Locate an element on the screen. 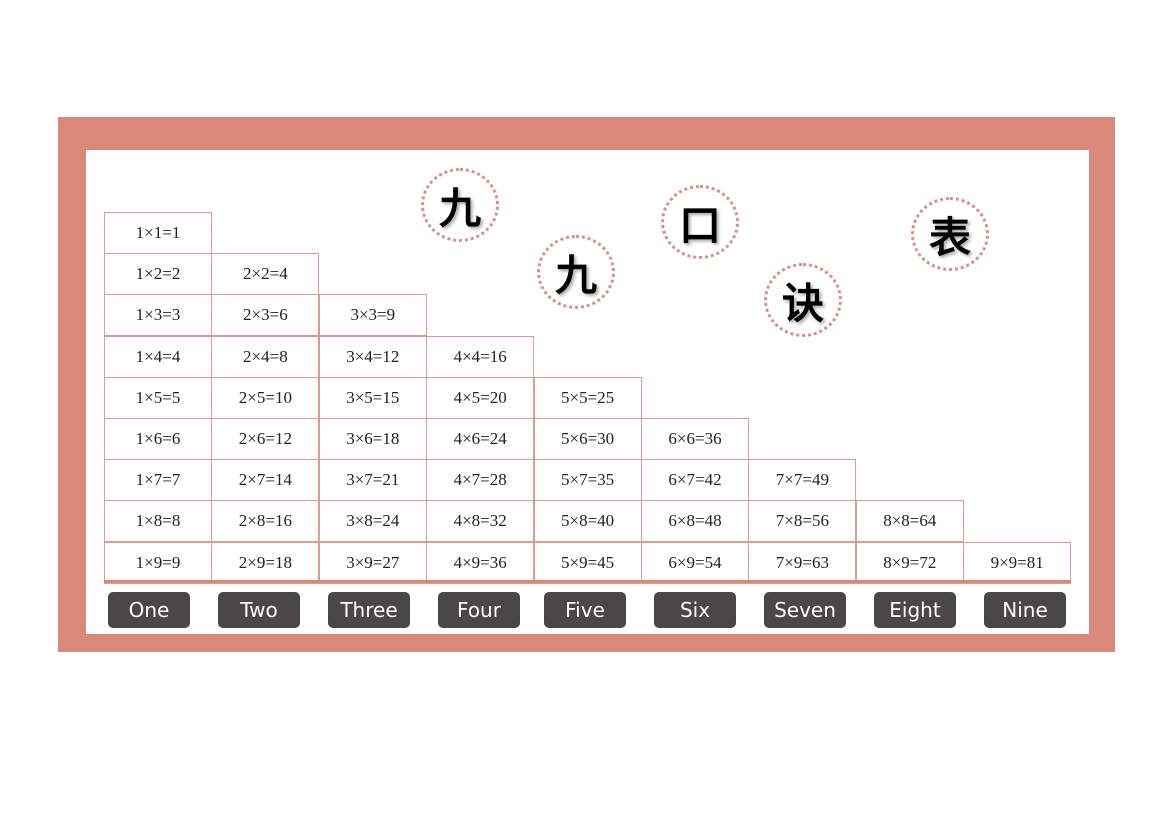 This screenshot has width=1170, height=827. number-button-one: One is located at coordinates (149, 610).